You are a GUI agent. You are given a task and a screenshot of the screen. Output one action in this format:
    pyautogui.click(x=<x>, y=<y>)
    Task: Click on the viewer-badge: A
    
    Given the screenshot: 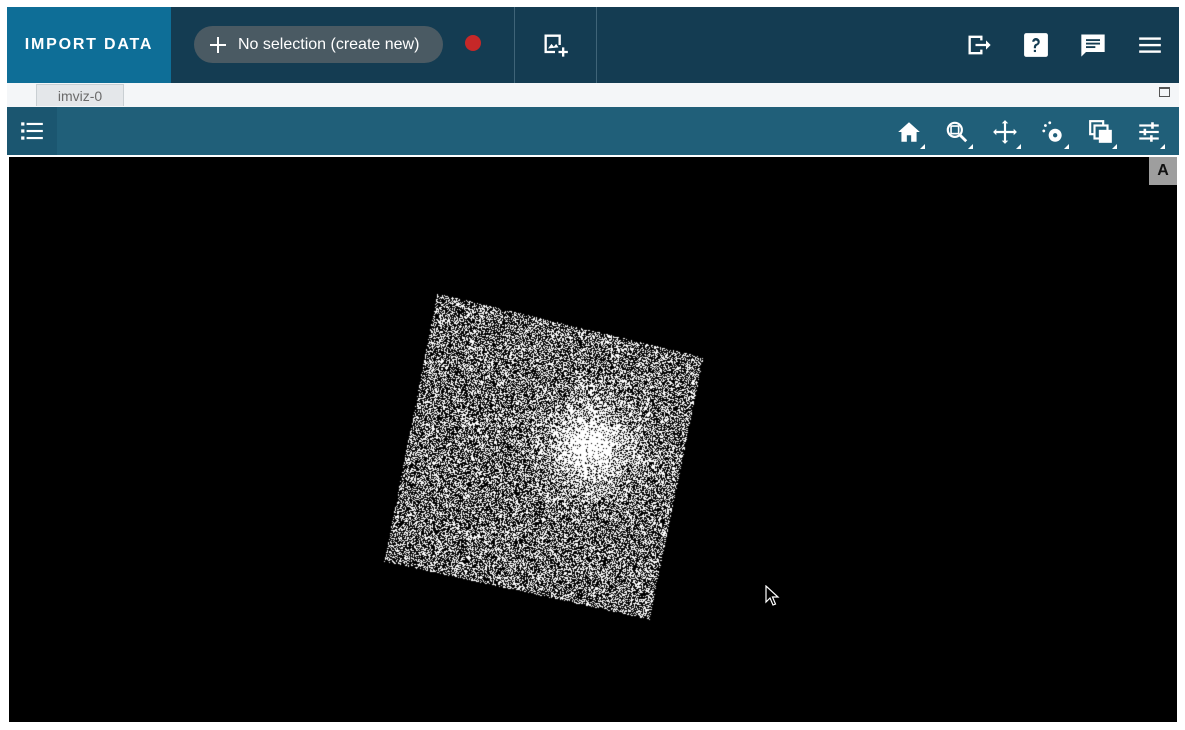 What is the action you would take?
    pyautogui.click(x=1163, y=171)
    